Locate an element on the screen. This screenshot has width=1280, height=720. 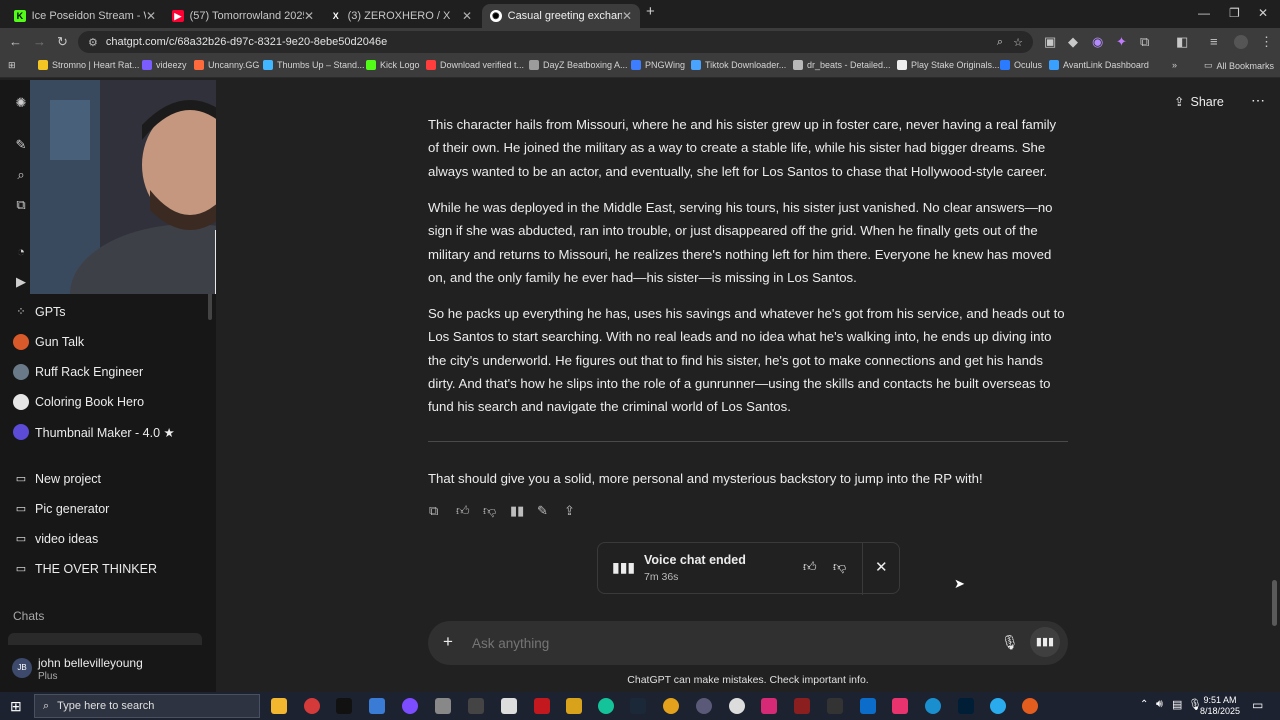
bookmark-item: PNGWing is located at coordinates (658, 65).